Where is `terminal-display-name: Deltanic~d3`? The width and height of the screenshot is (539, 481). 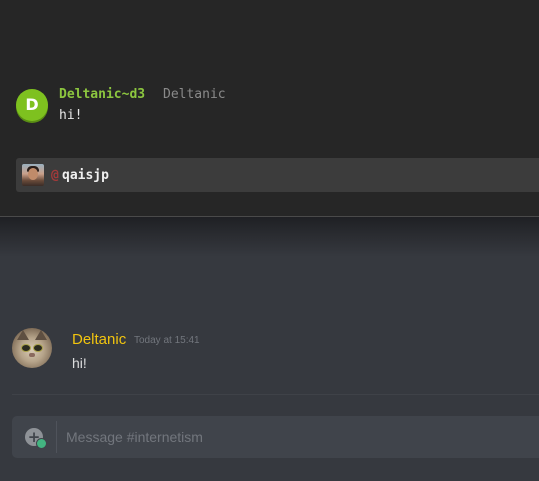
terminal-display-name: Deltanic~d3 is located at coordinates (102, 94).